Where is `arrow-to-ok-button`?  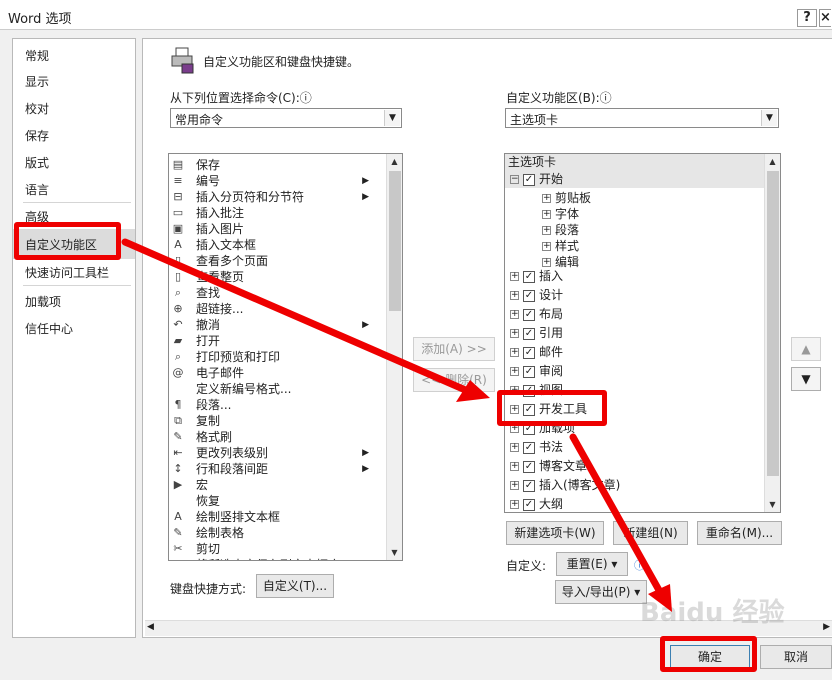
arrow-to-ok-button is located at coordinates (616, 514).